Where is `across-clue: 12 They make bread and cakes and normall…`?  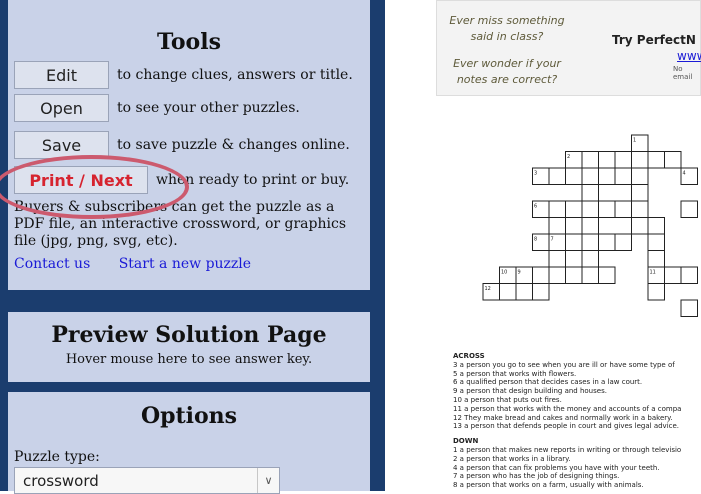 across-clue: 12 They make bread and cakes and normall… is located at coordinates (563, 417).